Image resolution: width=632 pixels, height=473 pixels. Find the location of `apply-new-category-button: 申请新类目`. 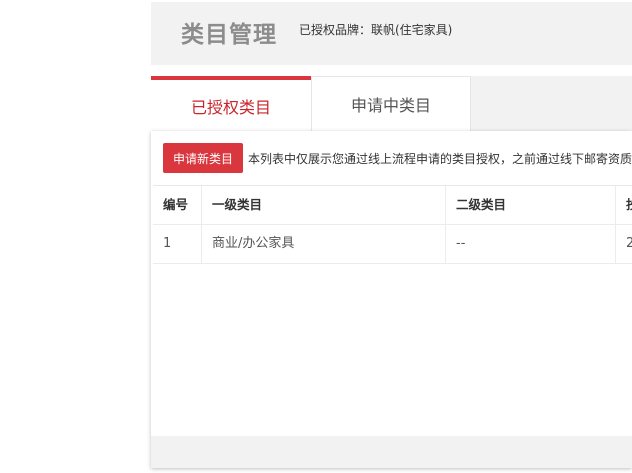

apply-new-category-button: 申请新类目 is located at coordinates (203, 158).